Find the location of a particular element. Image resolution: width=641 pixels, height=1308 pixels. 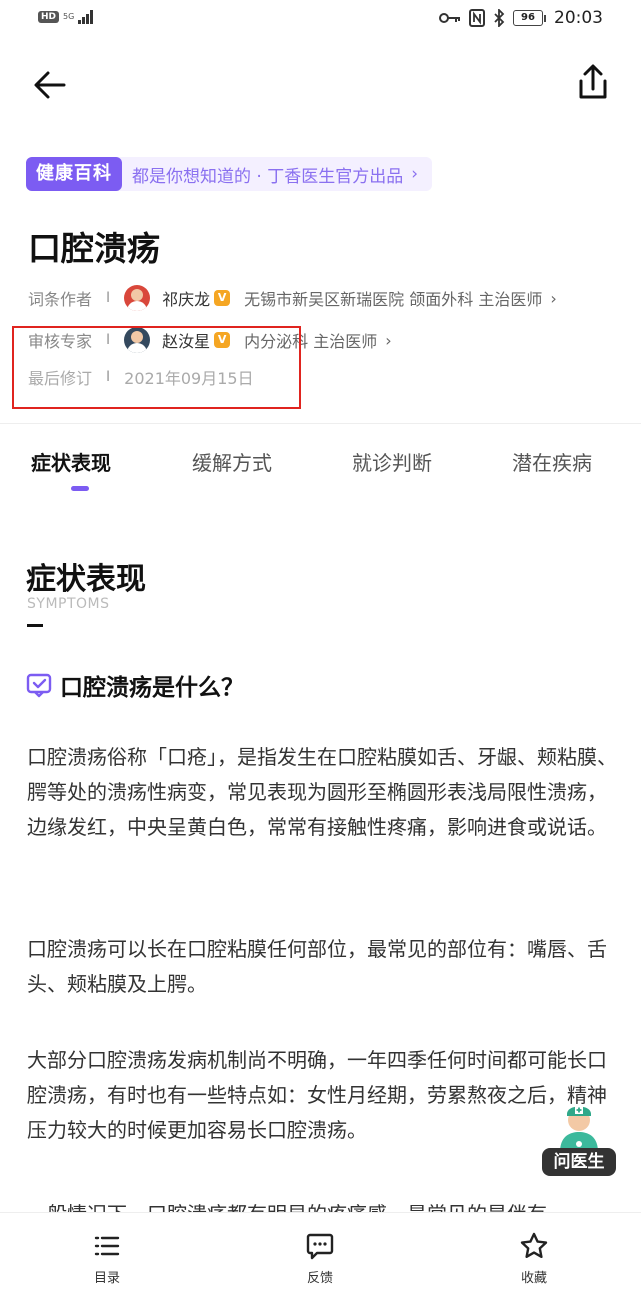

favorite-button: 收藏 is located at coordinates (534, 1258).